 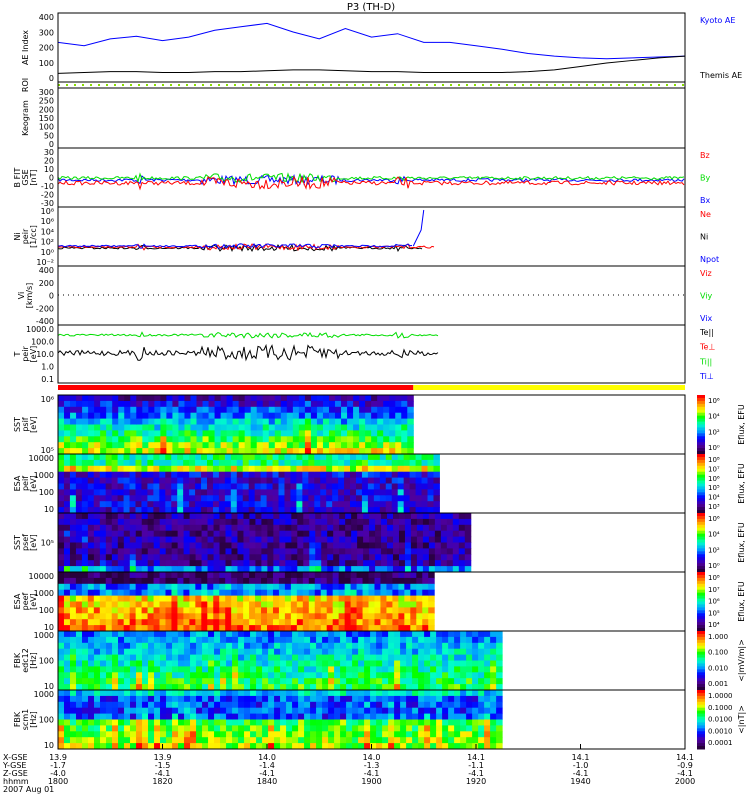 What do you see at coordinates (45, 354) in the screenshot?
I see `y-tick-label: 10.0` at bounding box center [45, 354].